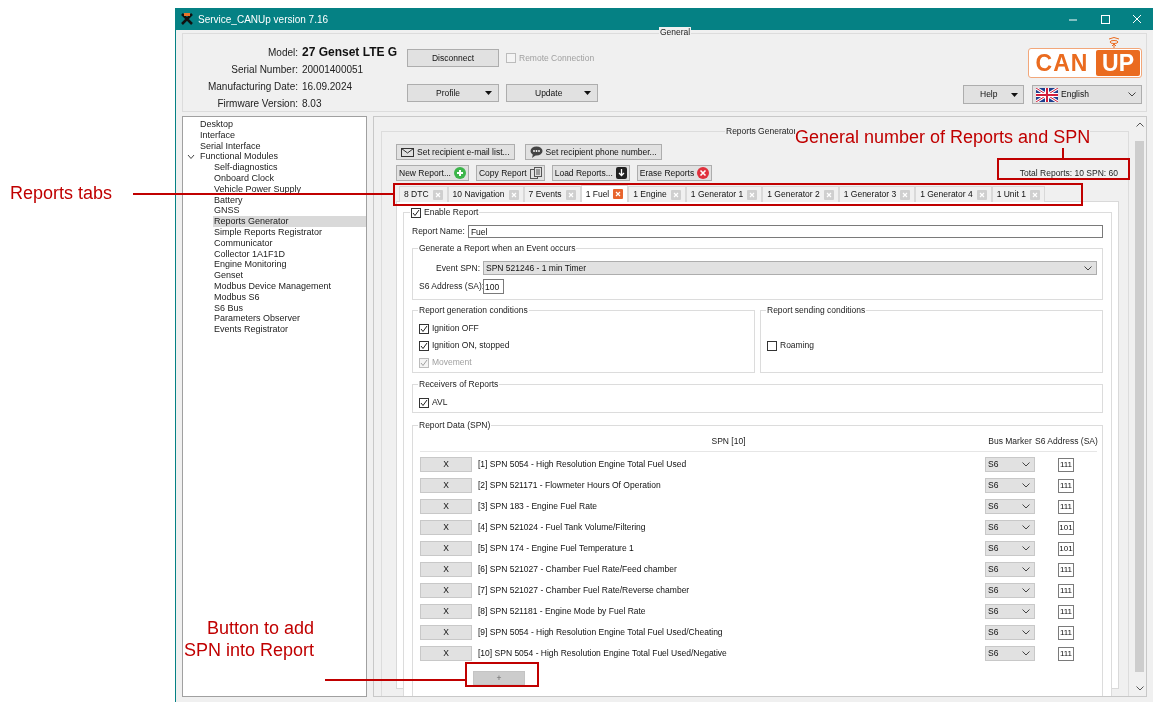 This screenshot has height=702, width=1153. I want to click on dropdown-button: Profile, so click(453, 93).